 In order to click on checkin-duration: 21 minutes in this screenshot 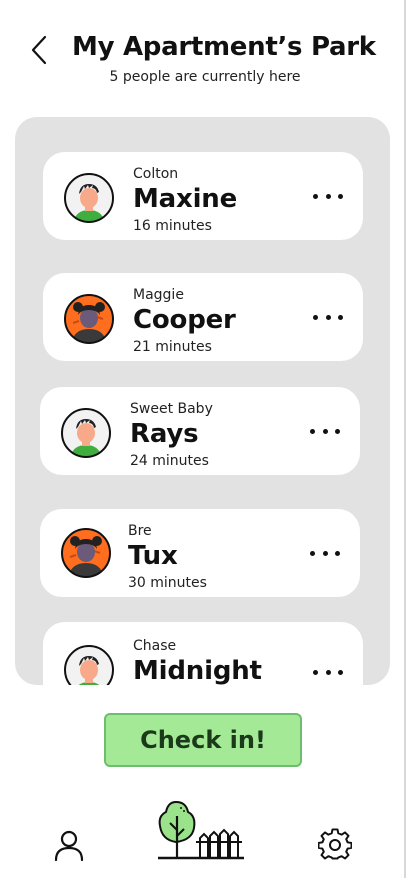, I will do `click(172, 347)`.